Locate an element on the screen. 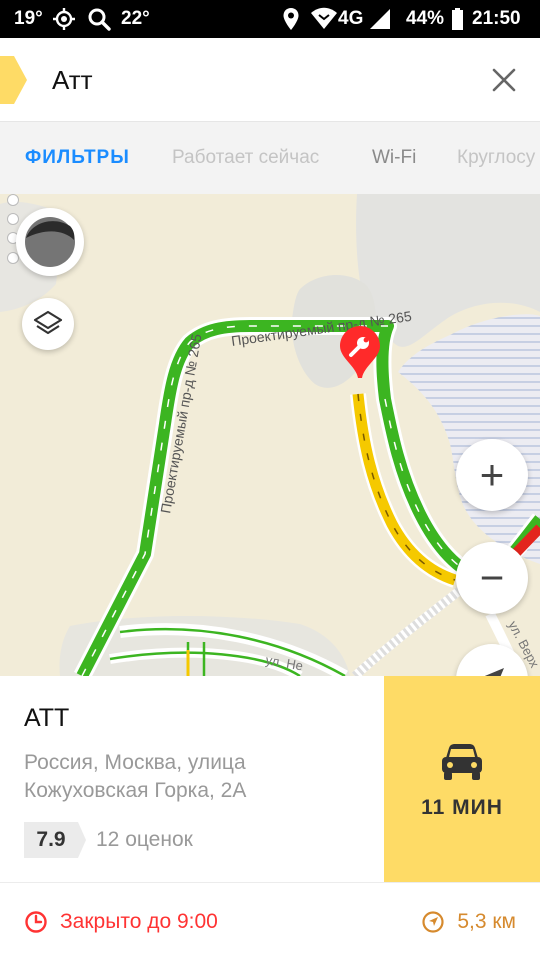  close-icon is located at coordinates (504, 80).